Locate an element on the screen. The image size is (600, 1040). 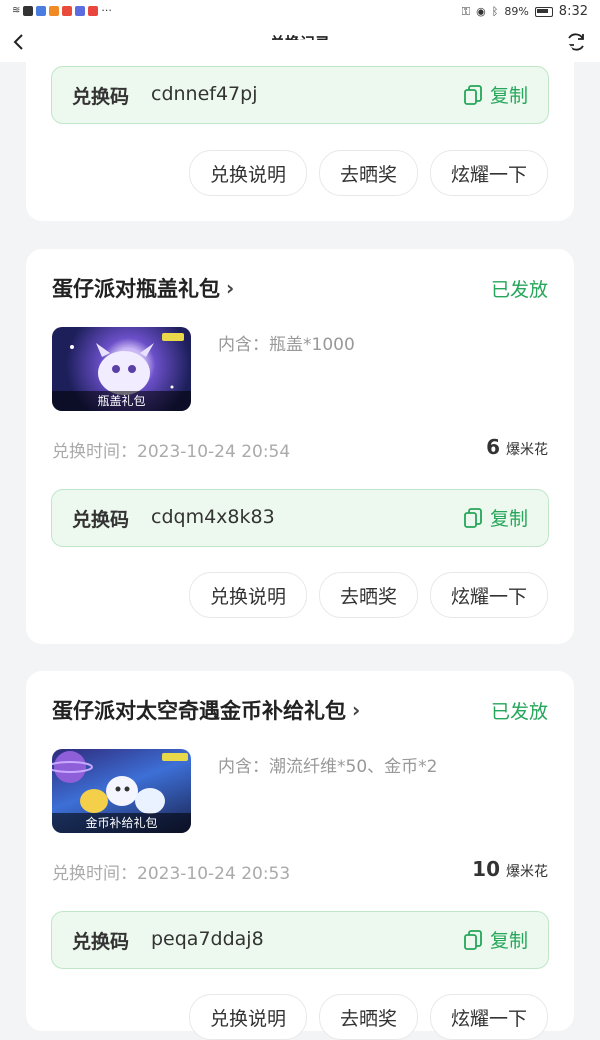
gift-thumbnail: 瓶盖礼包 is located at coordinates (121, 369).